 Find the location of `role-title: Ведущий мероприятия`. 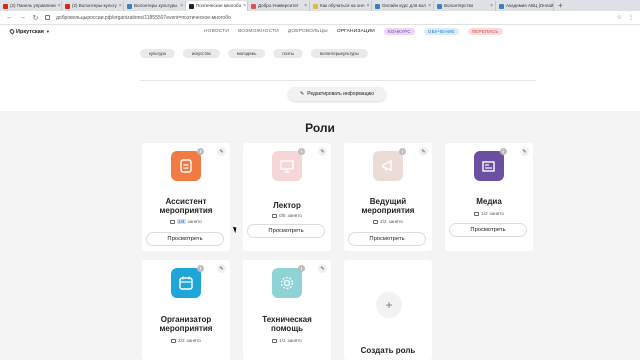

role-title: Ведущий мероприятия is located at coordinates (388, 206).